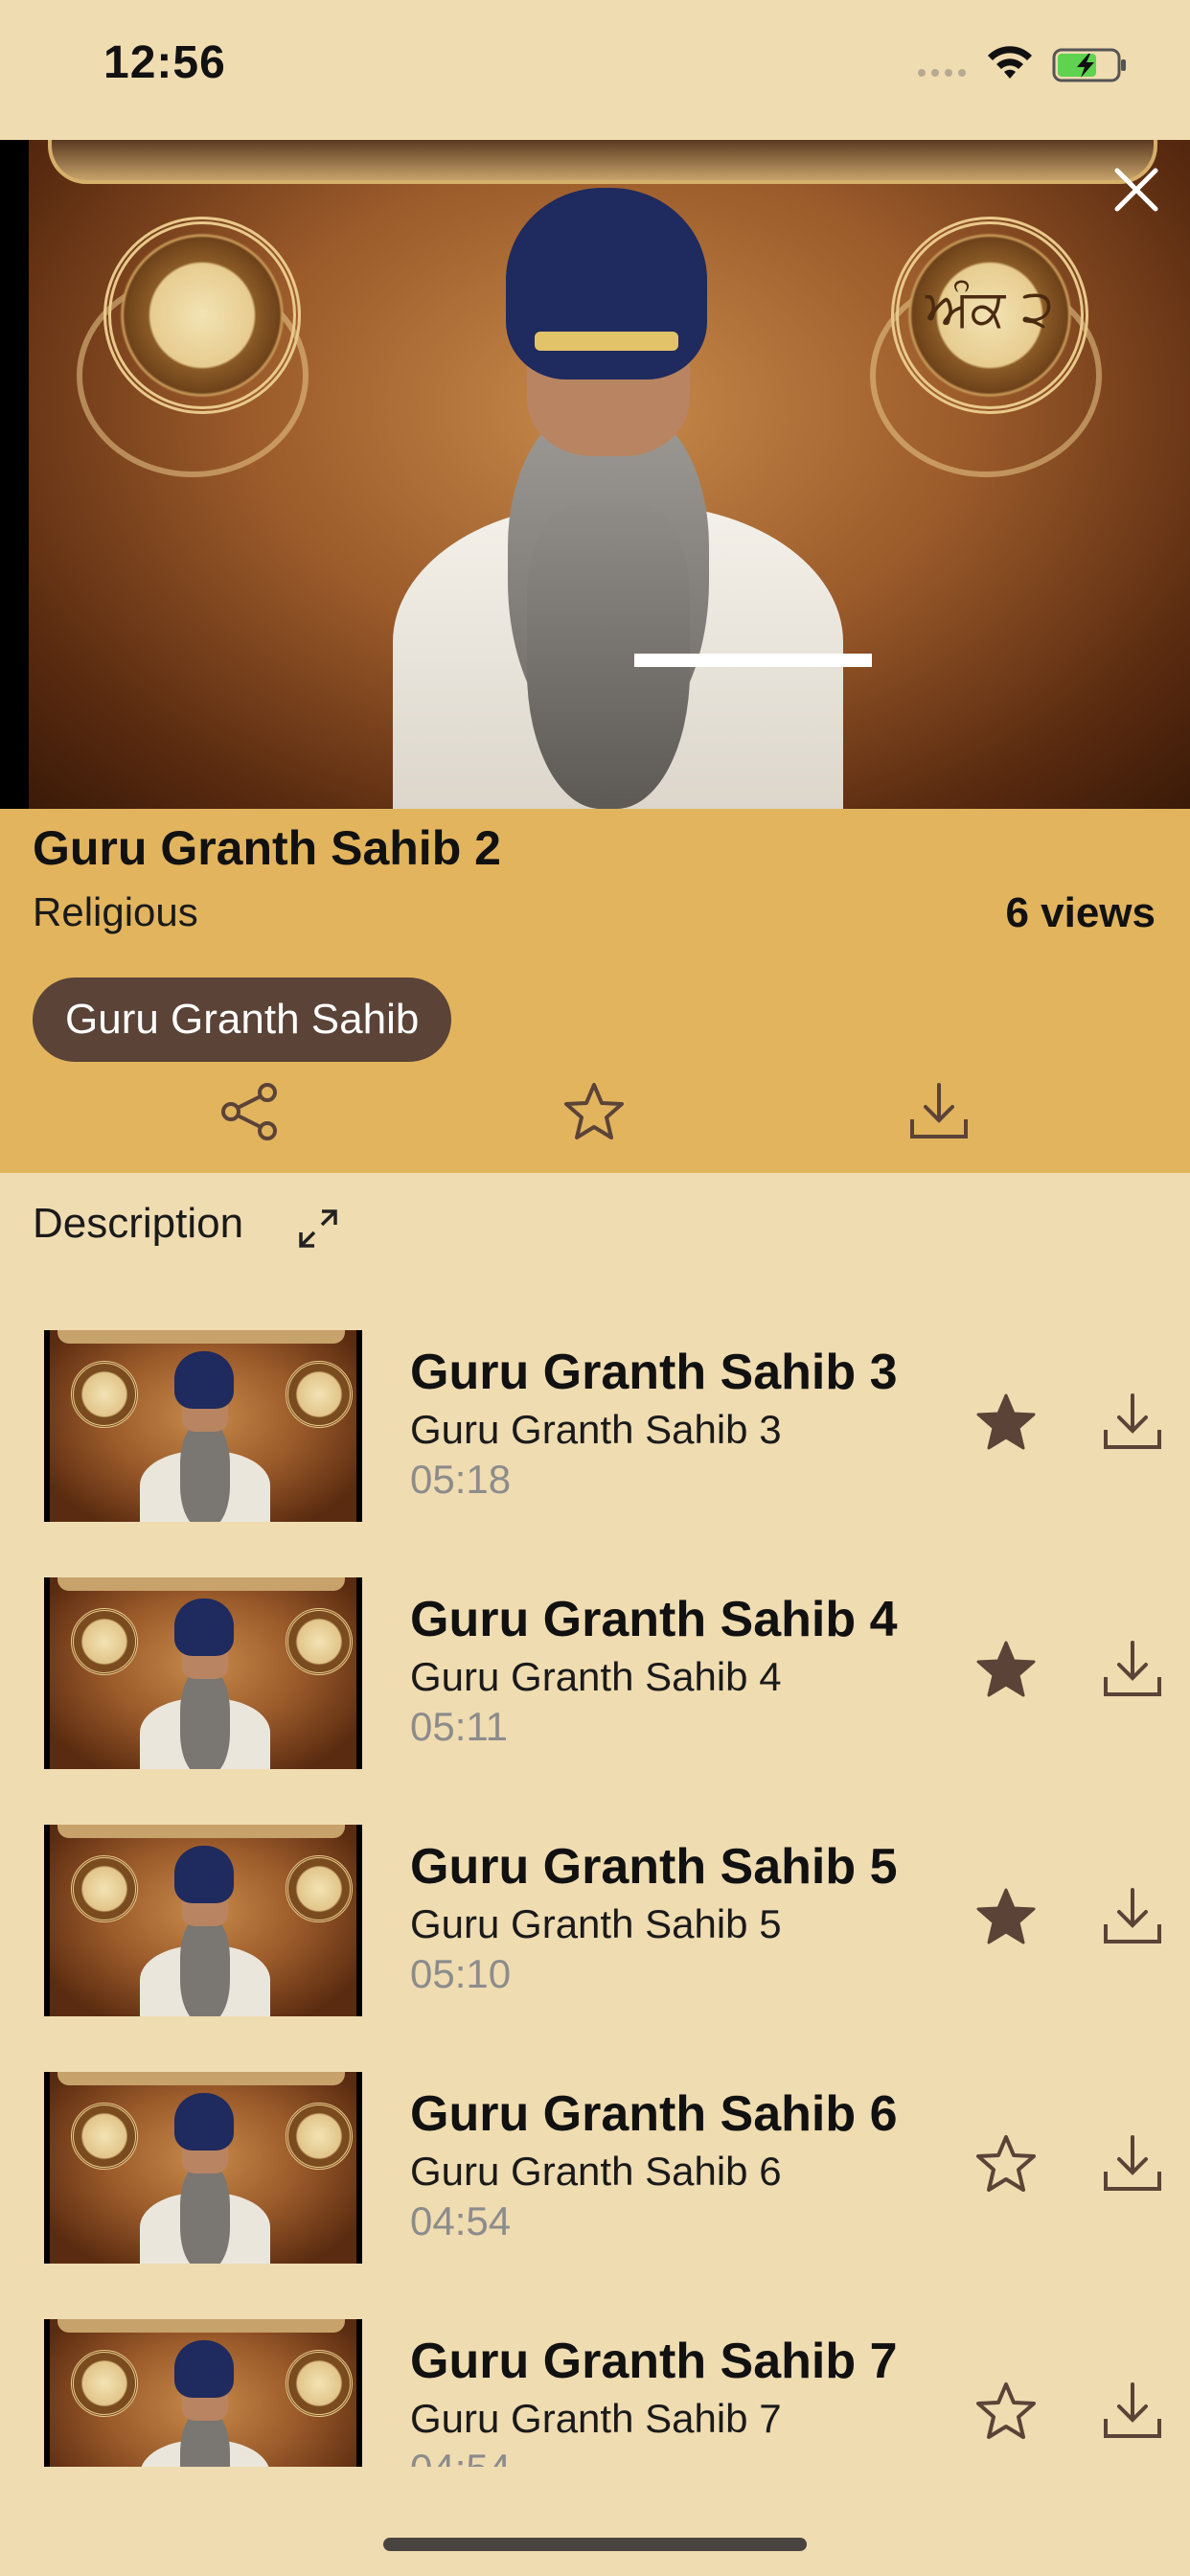  Describe the element at coordinates (753, 660) in the screenshot. I see `video-seek-bar` at that location.